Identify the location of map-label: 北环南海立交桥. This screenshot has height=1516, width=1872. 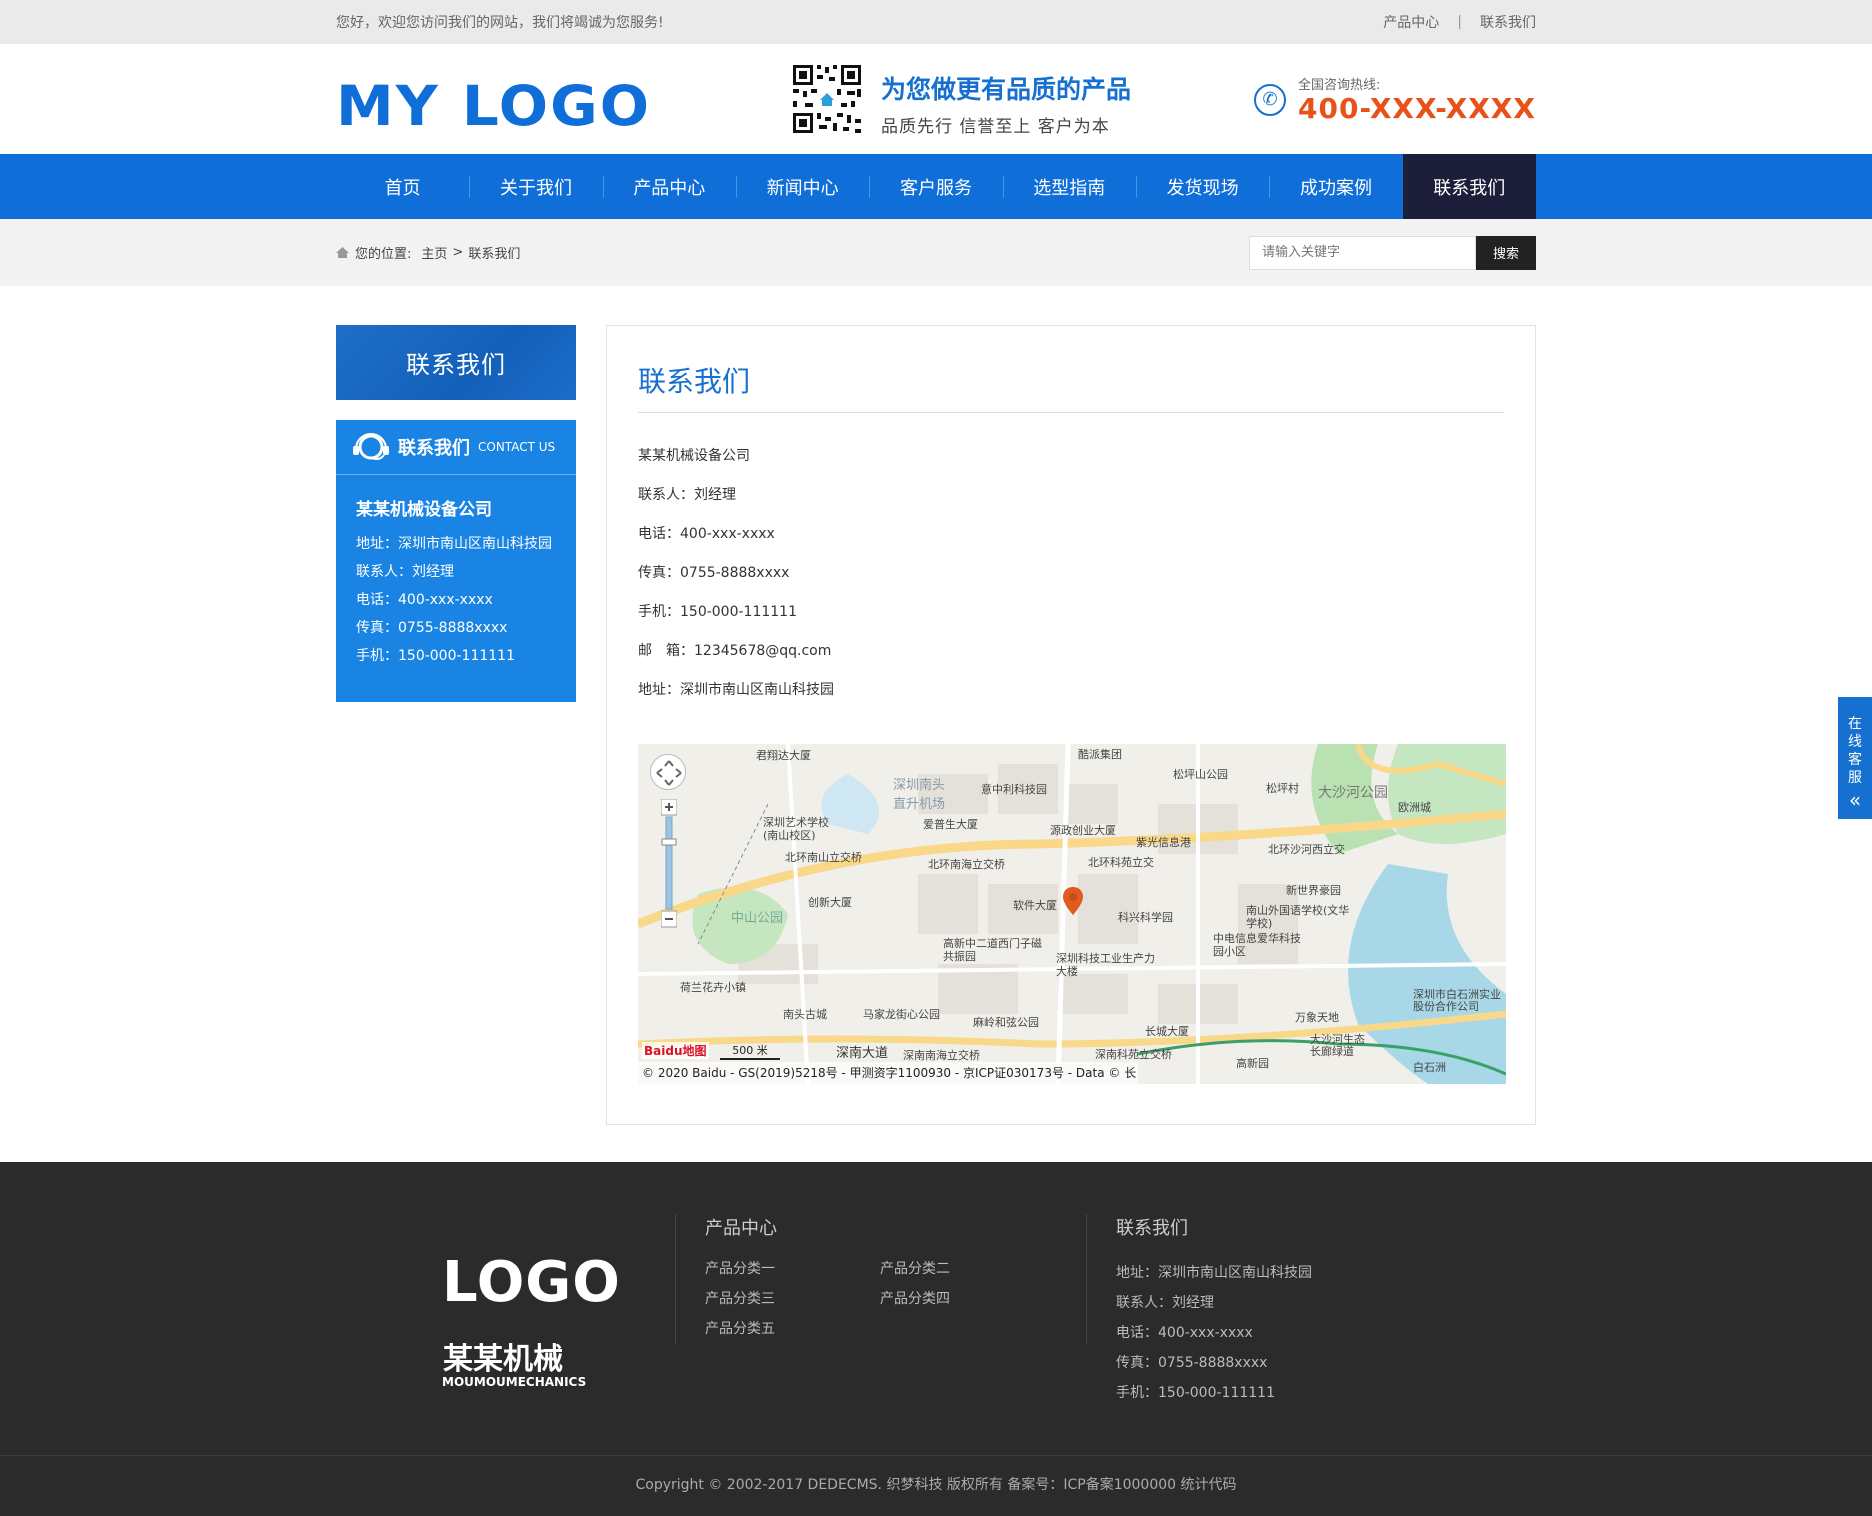
(966, 864).